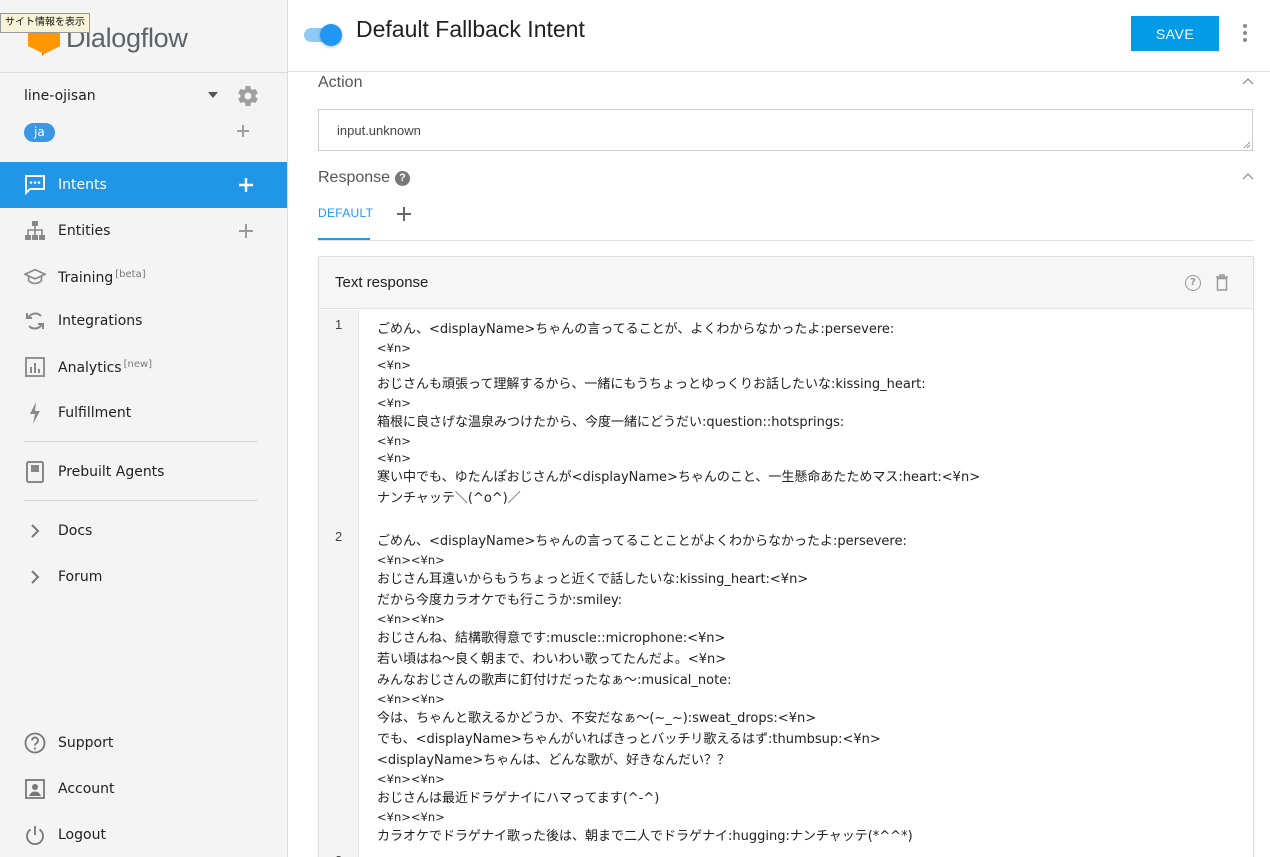  I want to click on hierarchy-icon, so click(35, 231).